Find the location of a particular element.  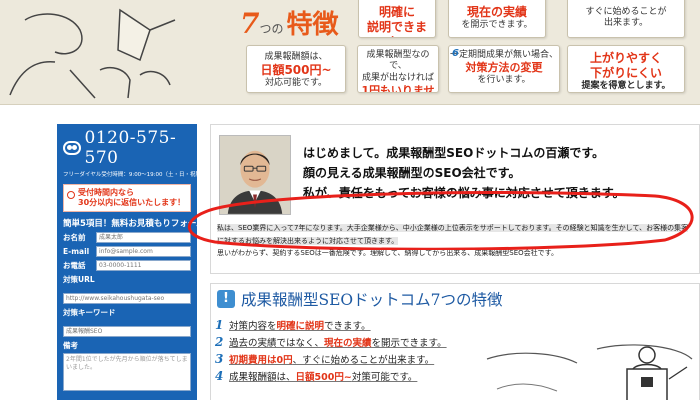

feature-box-3: すぐに始めることが 出来ます。 is located at coordinates (626, 19).